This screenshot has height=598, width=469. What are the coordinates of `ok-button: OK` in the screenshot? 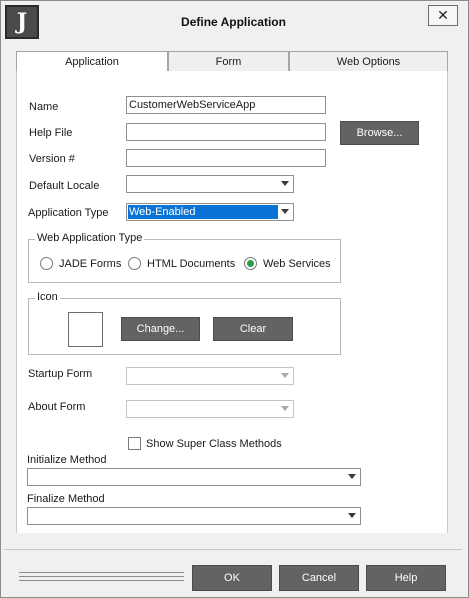 It's located at (232, 578).